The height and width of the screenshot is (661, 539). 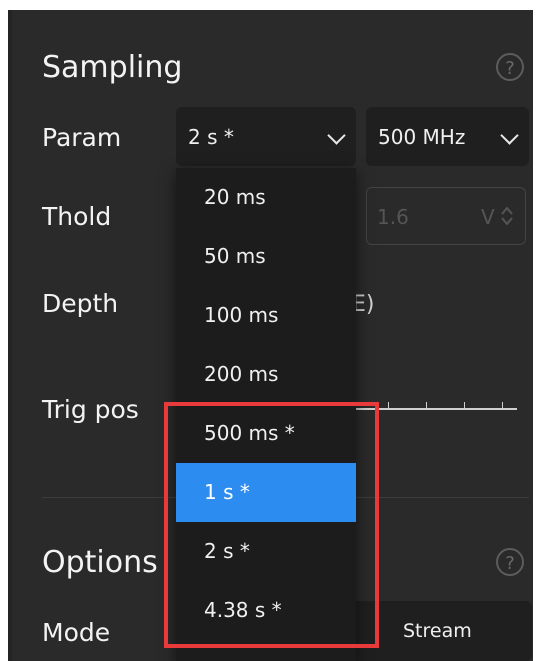 I want to click on dropdown-option: 4.38 s *, so click(x=266, y=610).